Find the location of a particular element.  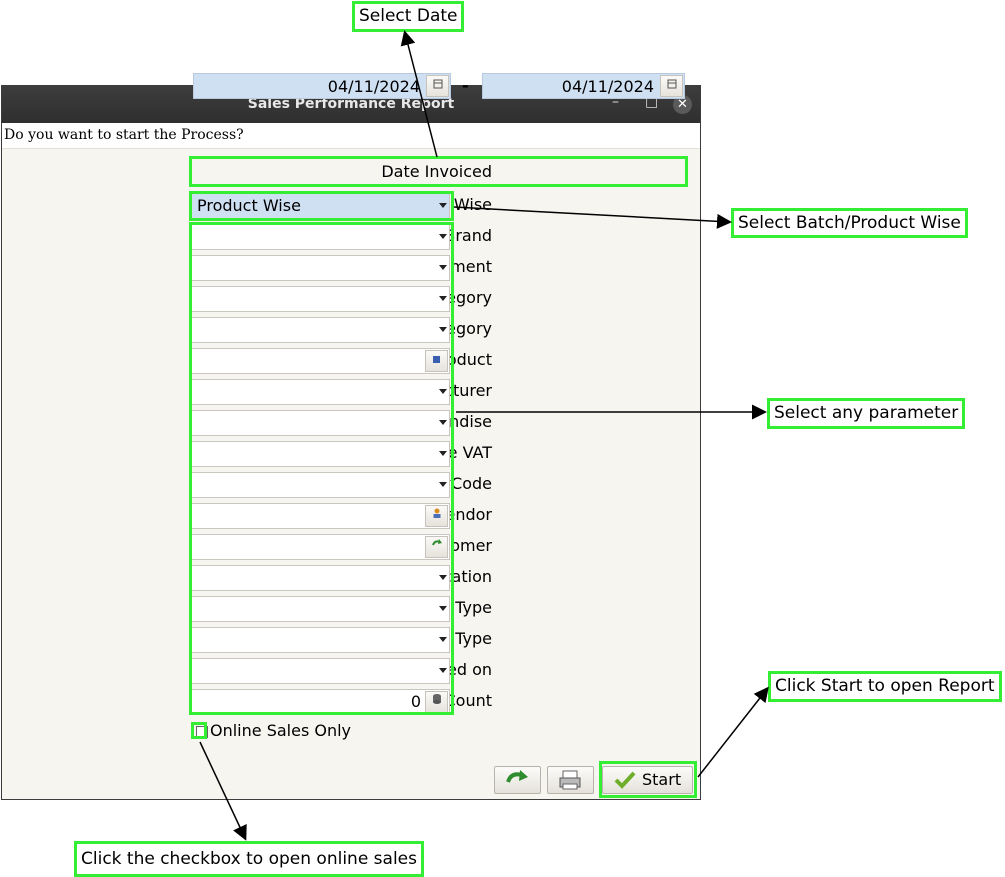

arrow-to-online is located at coordinates (223, 791).